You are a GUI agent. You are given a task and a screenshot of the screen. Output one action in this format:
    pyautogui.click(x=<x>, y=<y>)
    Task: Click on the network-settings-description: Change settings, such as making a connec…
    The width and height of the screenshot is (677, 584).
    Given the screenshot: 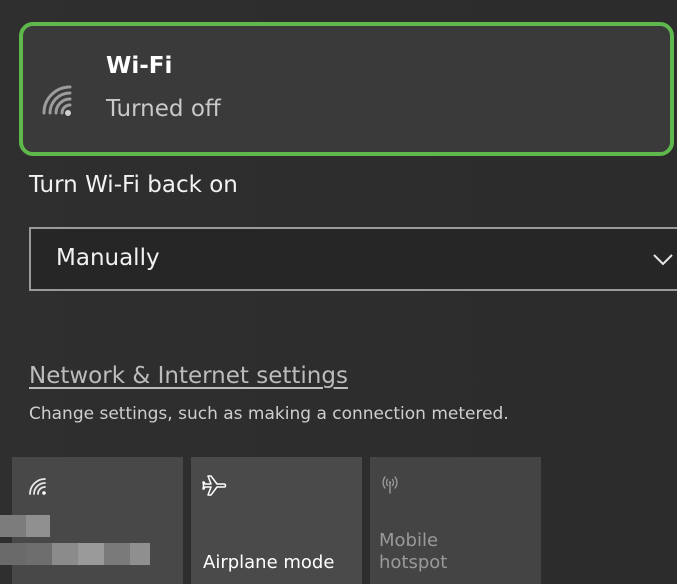 What is the action you would take?
    pyautogui.click(x=269, y=414)
    